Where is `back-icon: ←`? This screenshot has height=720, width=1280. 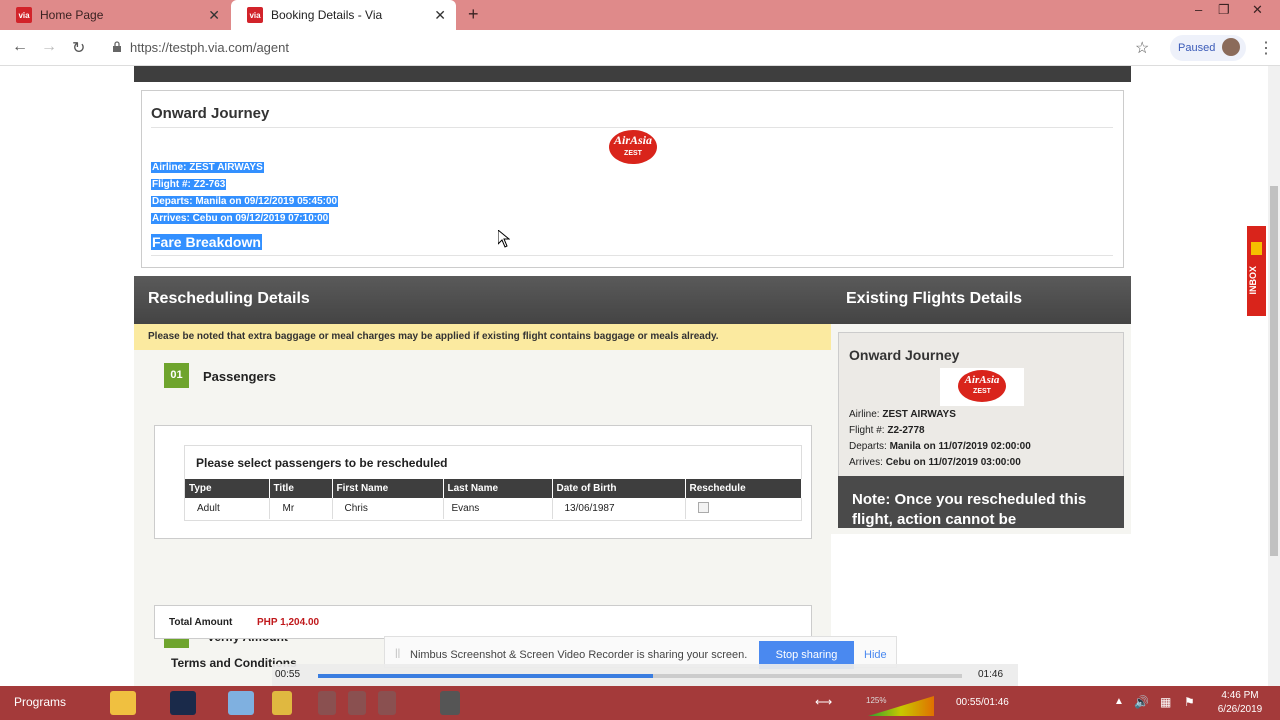
back-icon: ← is located at coordinates (20, 47).